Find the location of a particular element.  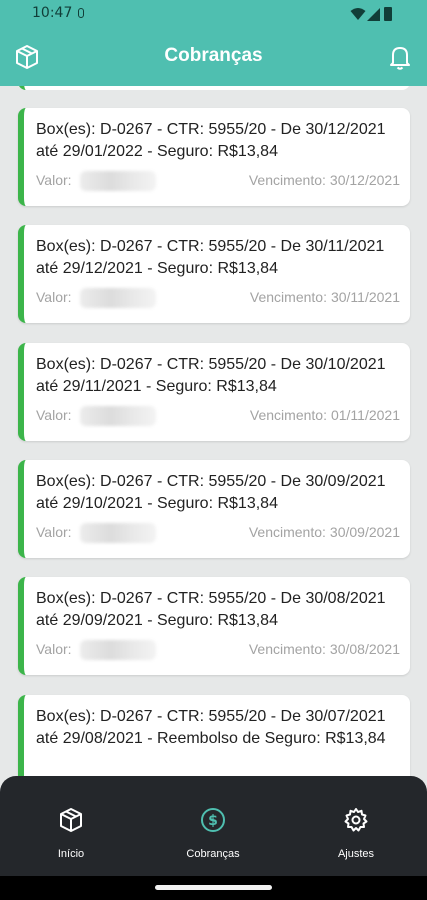

home-gesture-handle is located at coordinates (213, 887).